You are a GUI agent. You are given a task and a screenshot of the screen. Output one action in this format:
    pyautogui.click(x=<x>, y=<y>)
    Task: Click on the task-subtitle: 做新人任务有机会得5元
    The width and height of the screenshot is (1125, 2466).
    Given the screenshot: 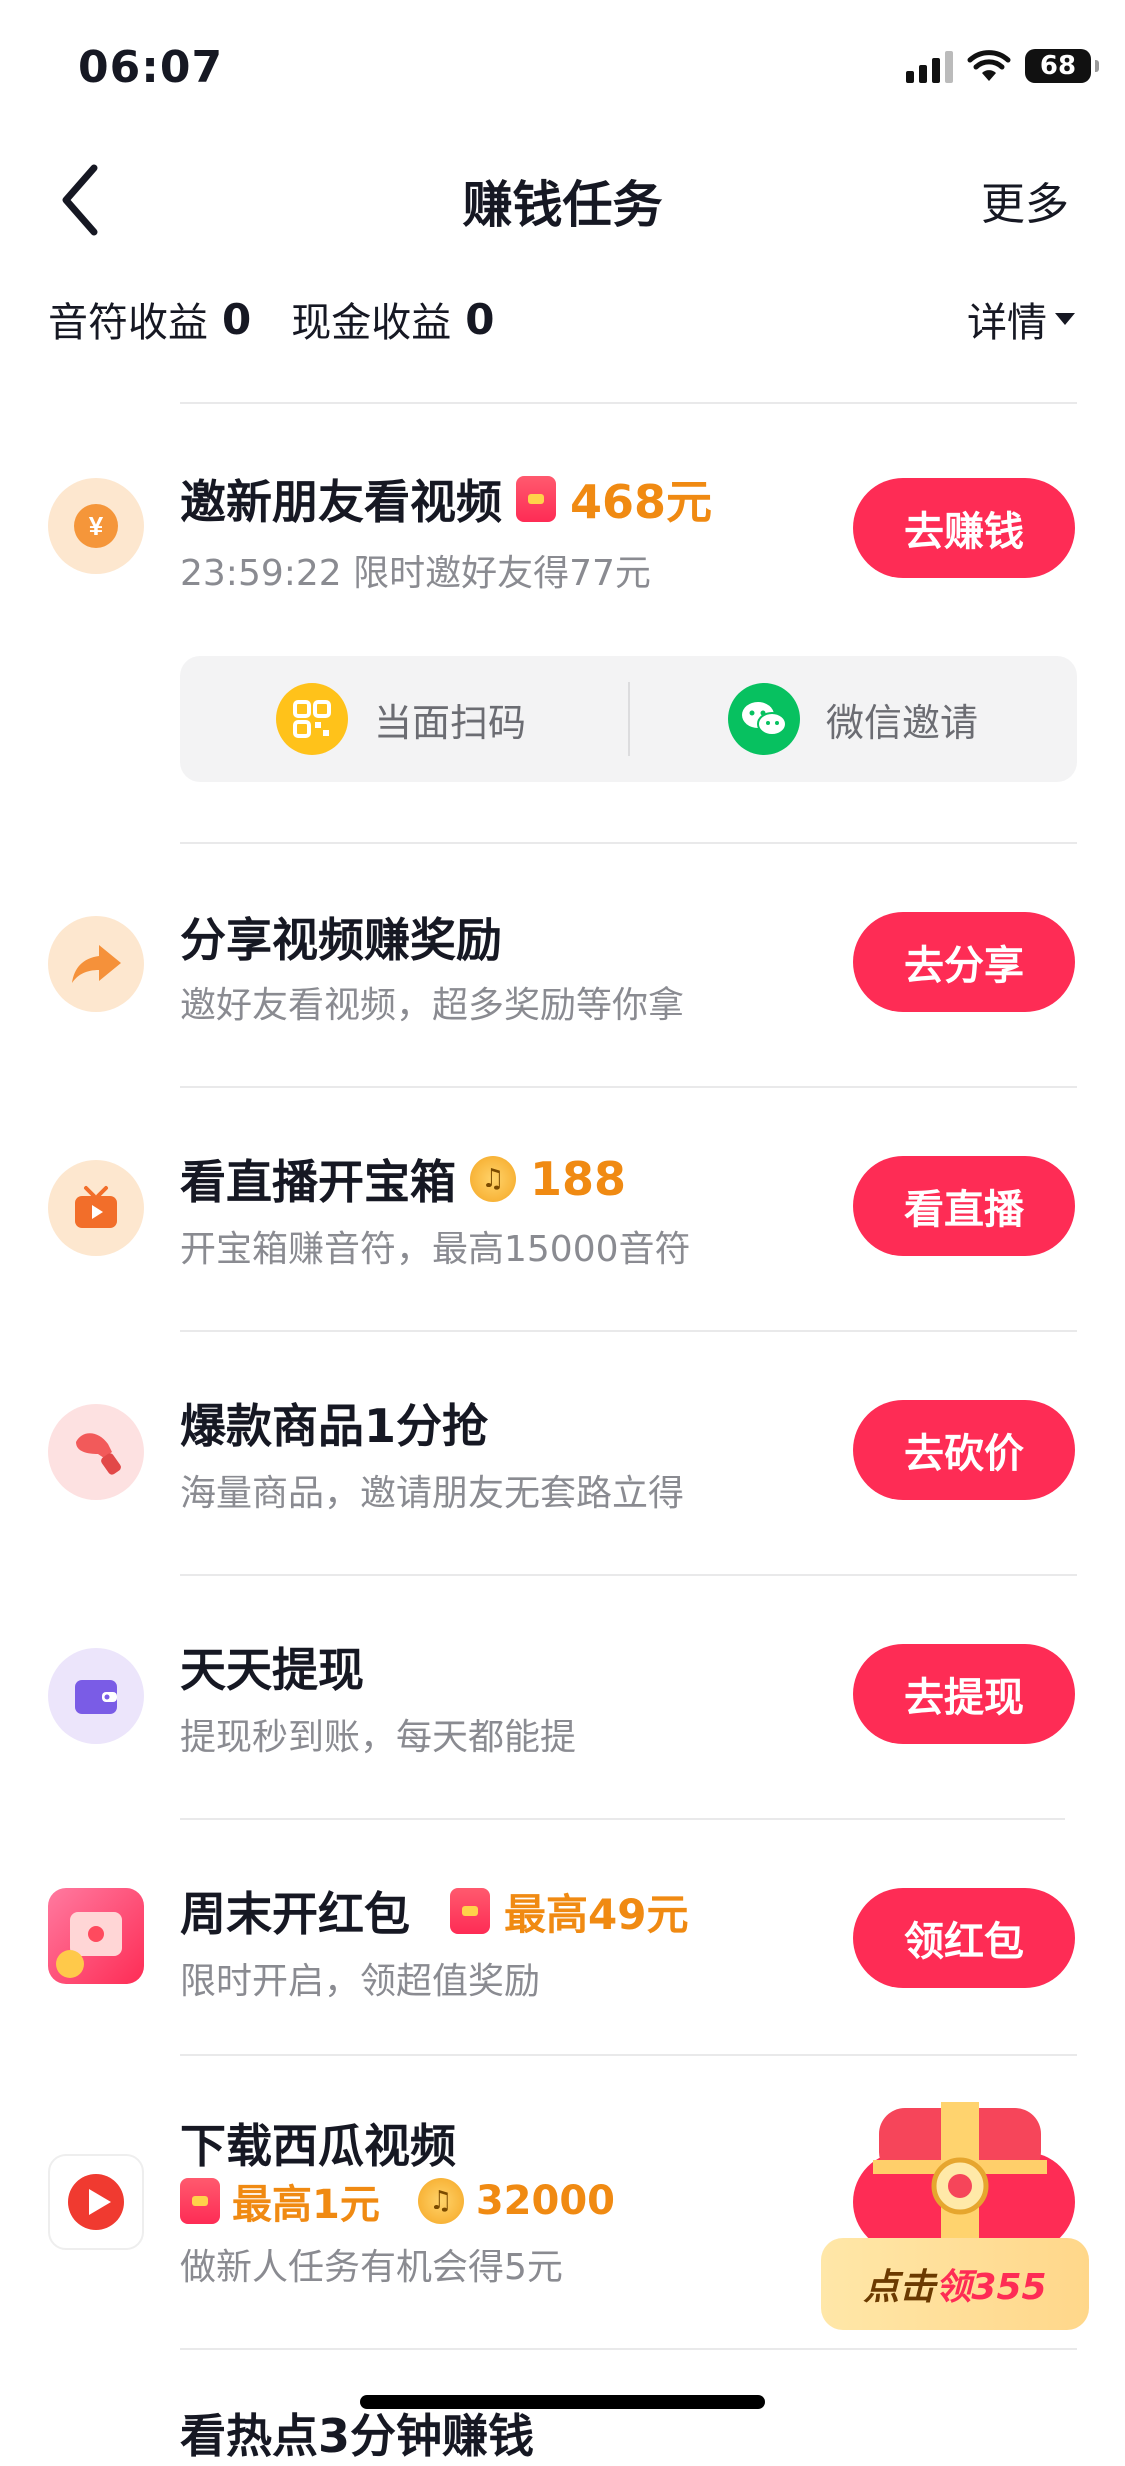 What is the action you would take?
    pyautogui.click(x=371, y=2267)
    